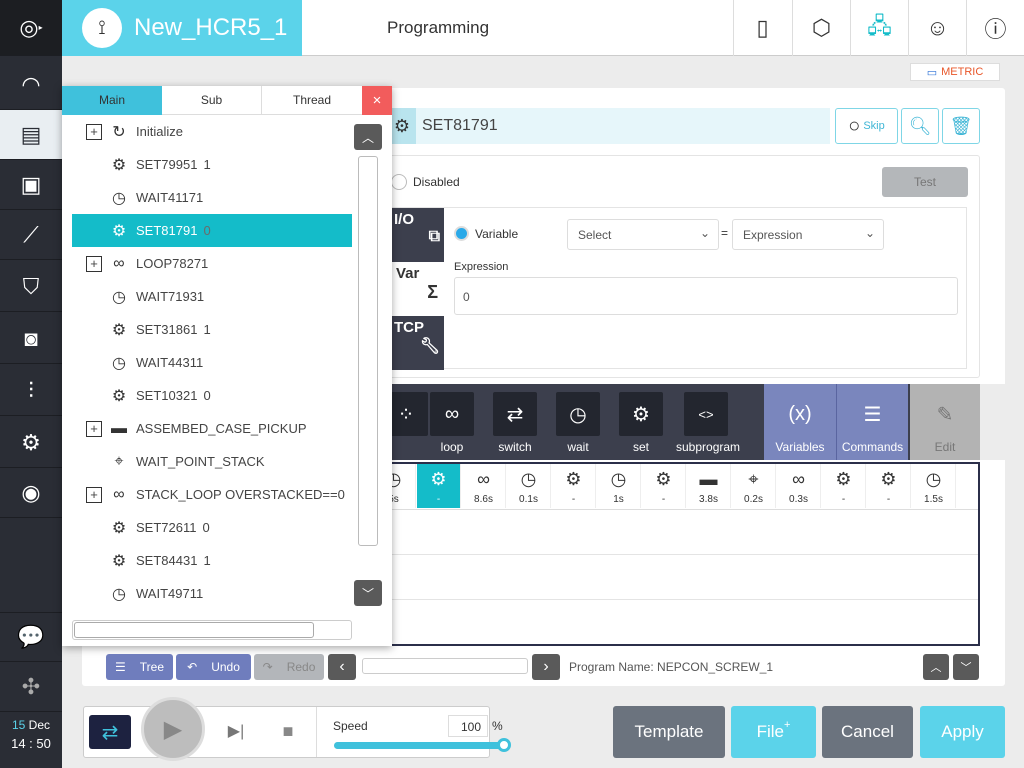 This screenshot has width=1024, height=768. Describe the element at coordinates (468, 726) in the screenshot. I see `speed-input: 100` at that location.